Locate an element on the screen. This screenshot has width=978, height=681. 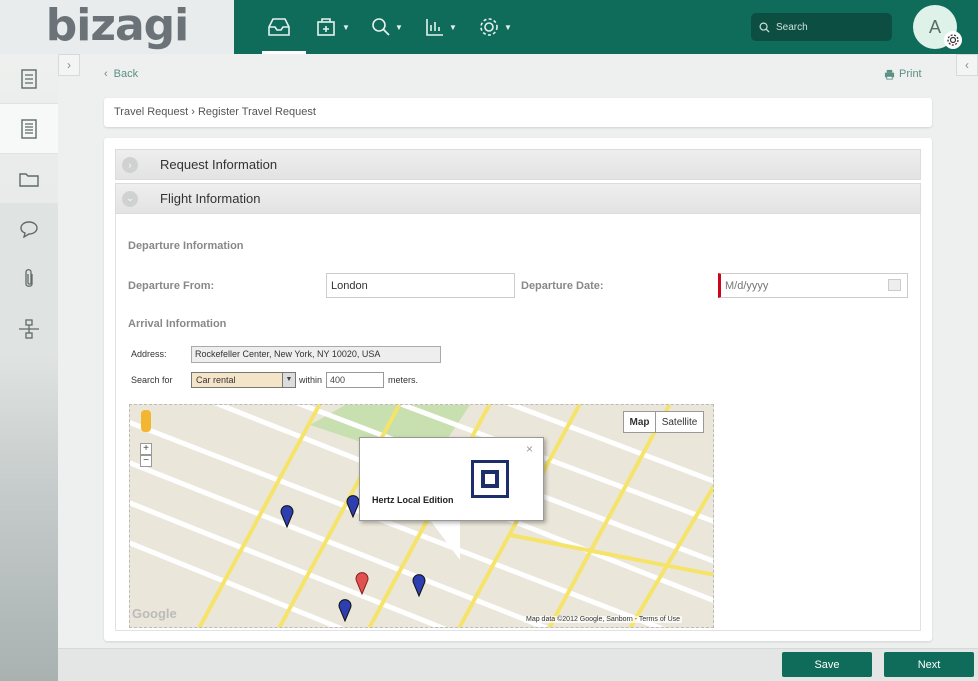
map-type-map-button: Map is located at coordinates (639, 422).